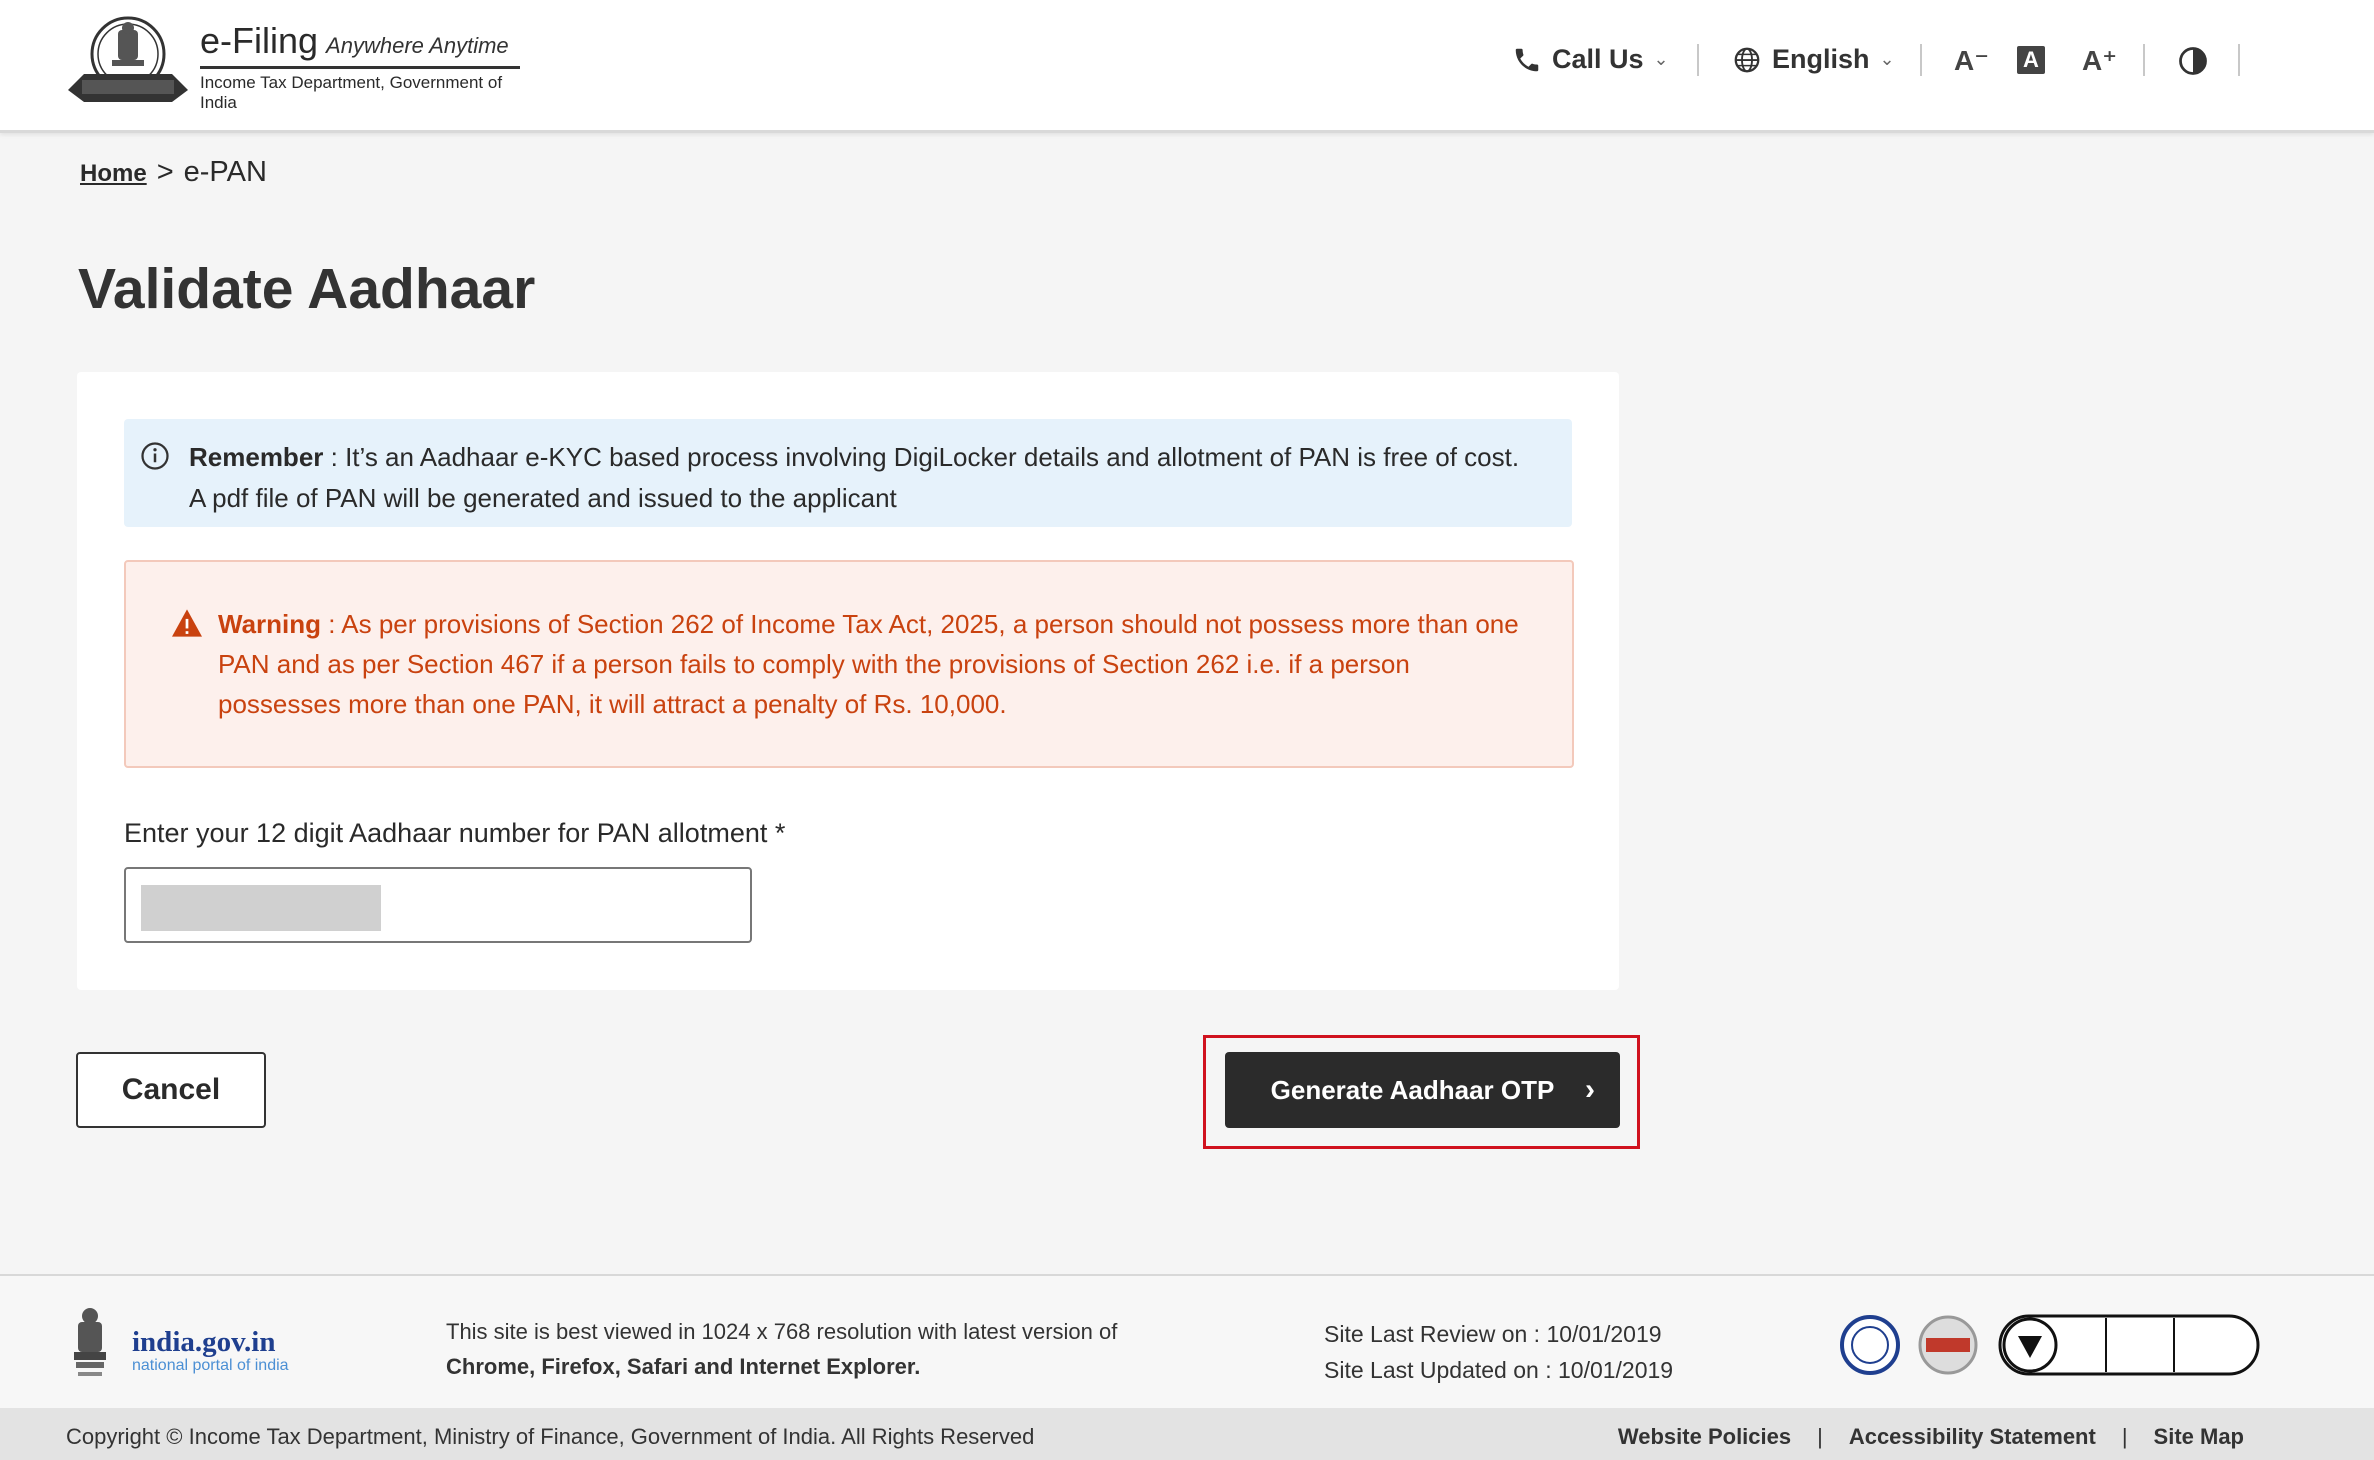 This screenshot has height=1460, width=2374. I want to click on language-dropdown: English ⌄, so click(1813, 59).